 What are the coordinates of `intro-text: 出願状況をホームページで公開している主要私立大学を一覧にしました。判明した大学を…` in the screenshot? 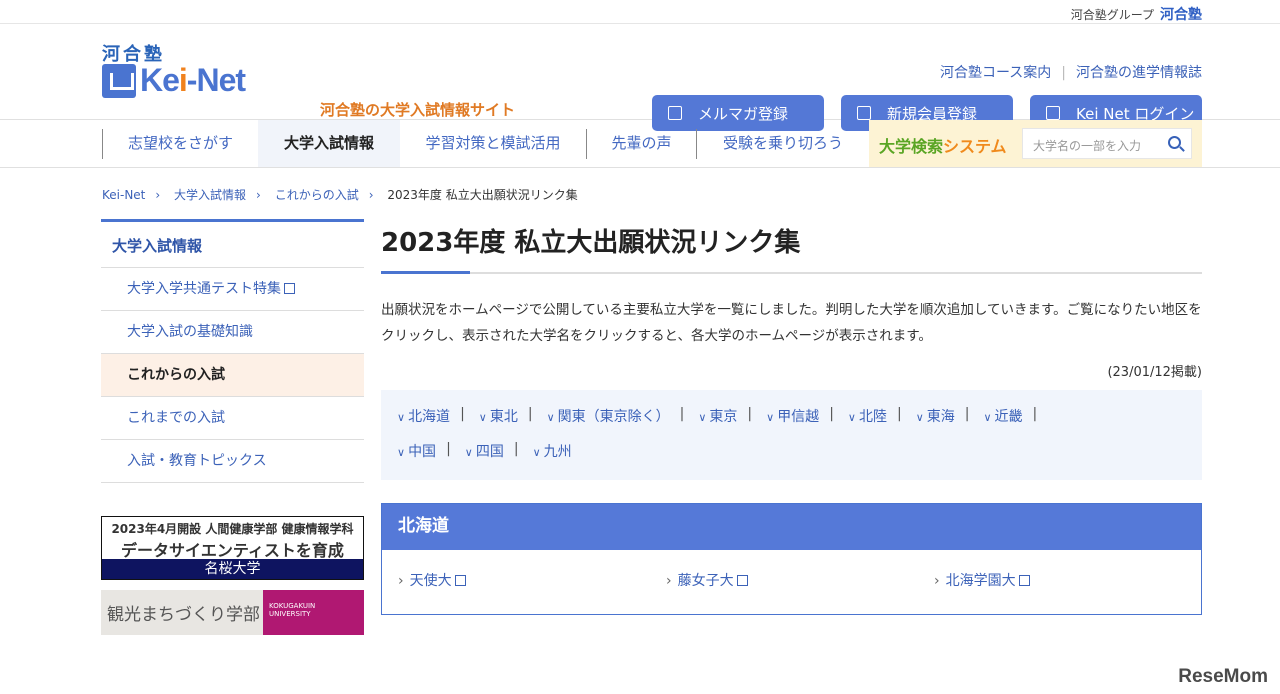 It's located at (791, 323).